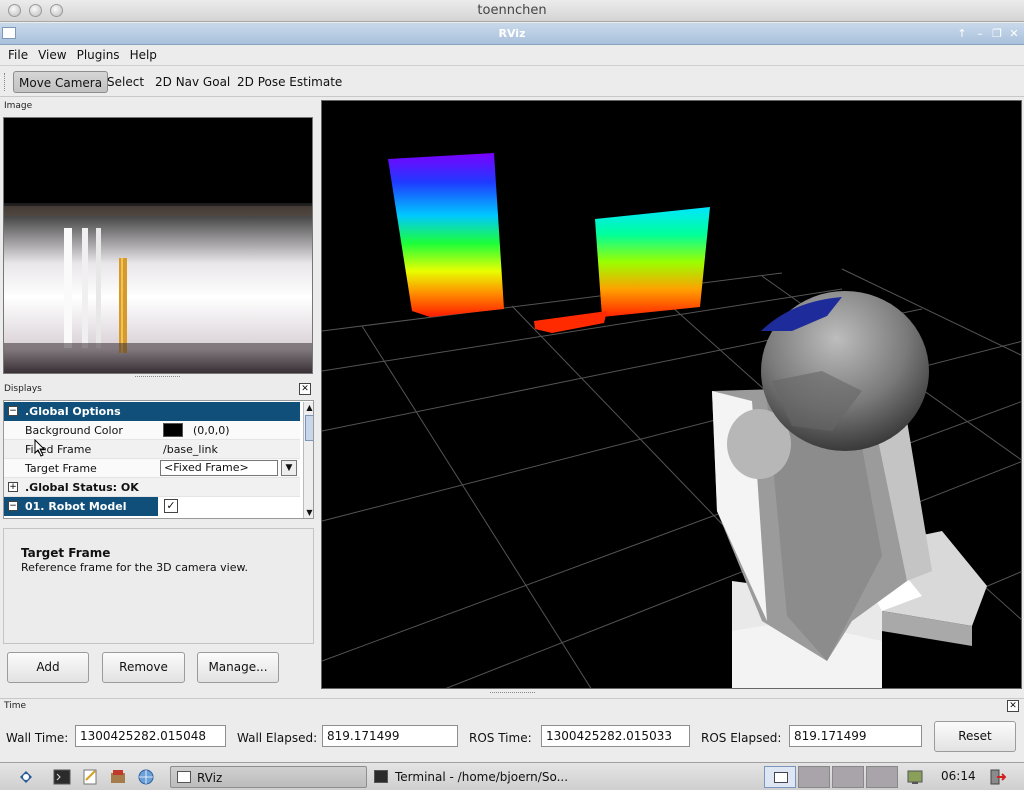  Describe the element at coordinates (308, 460) in the screenshot. I see `displays-scrollbar: ▲ ▼` at that location.